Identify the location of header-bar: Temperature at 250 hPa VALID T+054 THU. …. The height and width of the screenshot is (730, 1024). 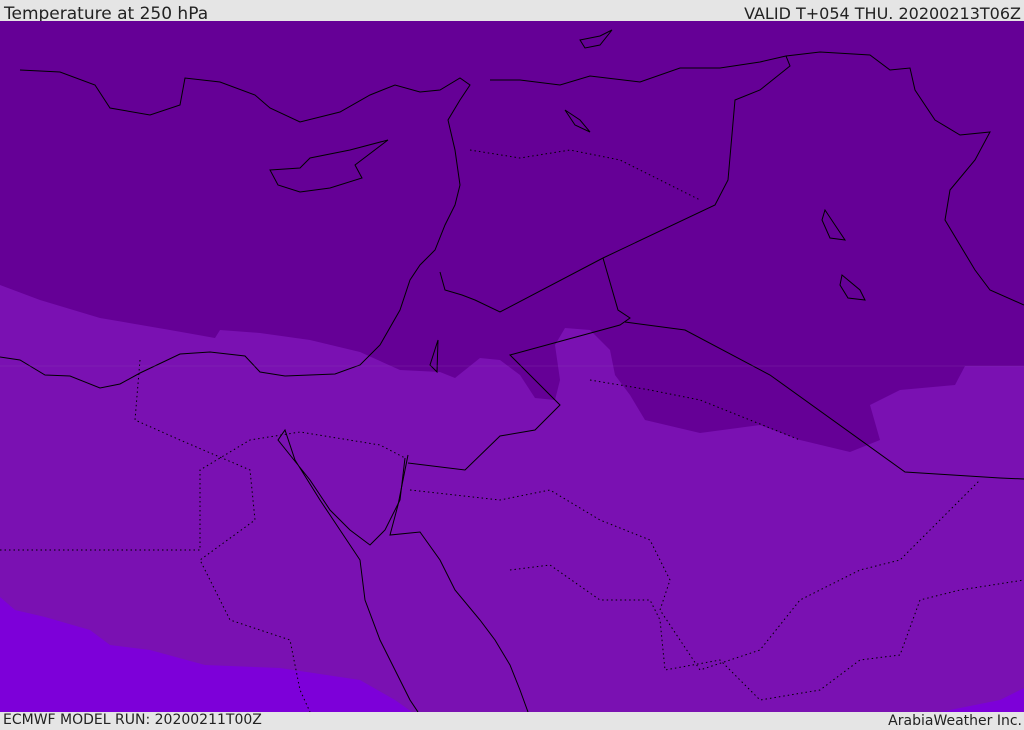
(512, 12).